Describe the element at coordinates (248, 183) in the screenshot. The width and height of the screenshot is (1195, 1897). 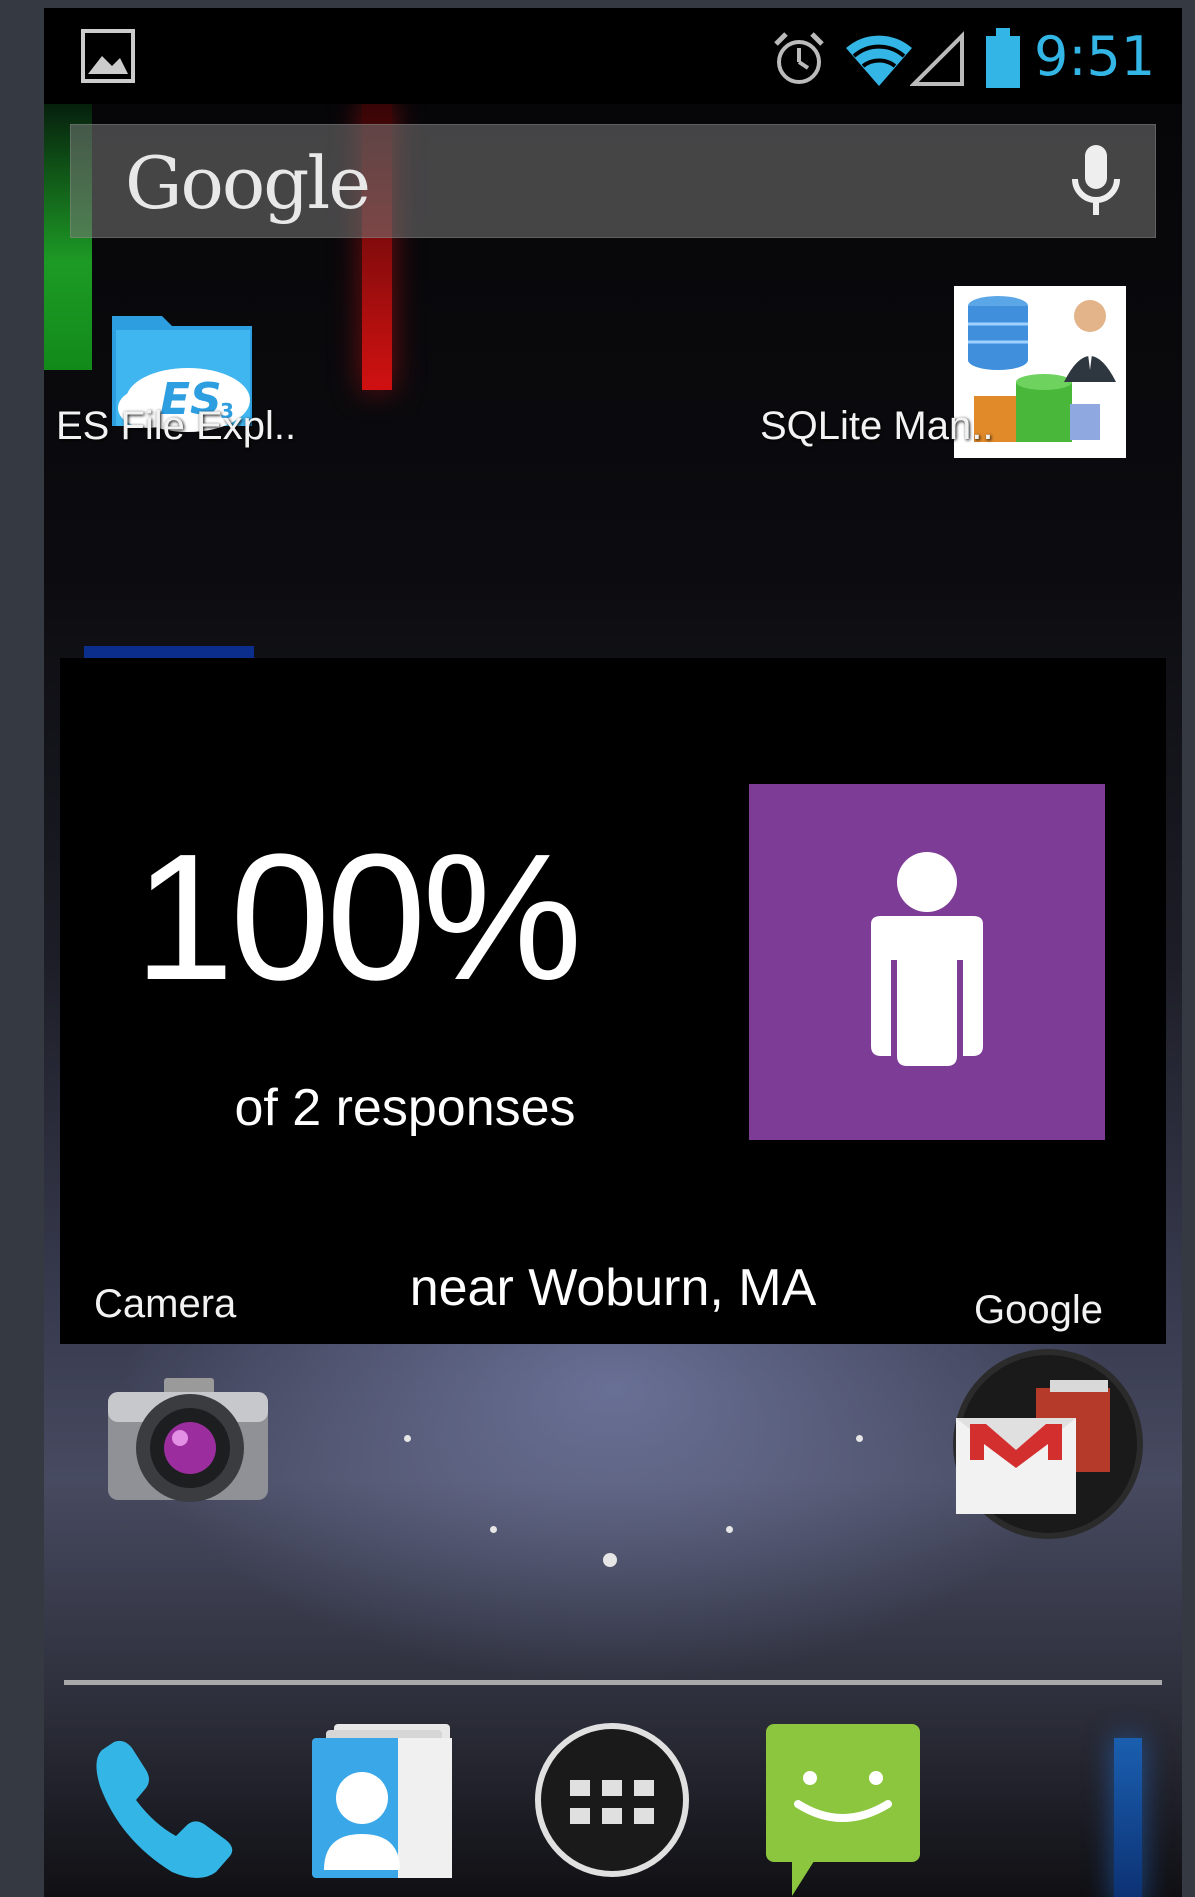
I see `google-logo: Google` at that location.